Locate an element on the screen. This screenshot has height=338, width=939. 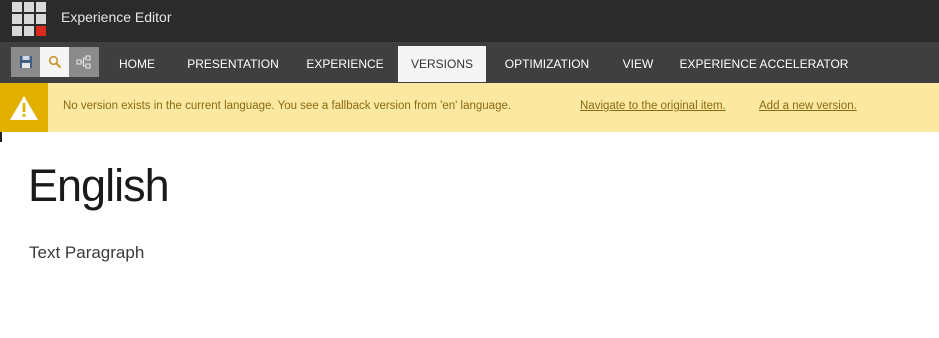
save-icon is located at coordinates (25, 62).